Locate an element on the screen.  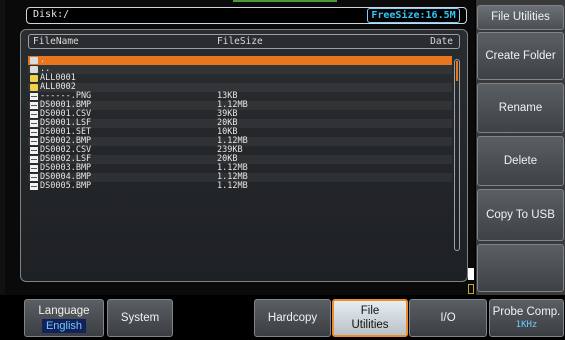
copy-to-usb-button: Copy To USB is located at coordinates (520, 215).